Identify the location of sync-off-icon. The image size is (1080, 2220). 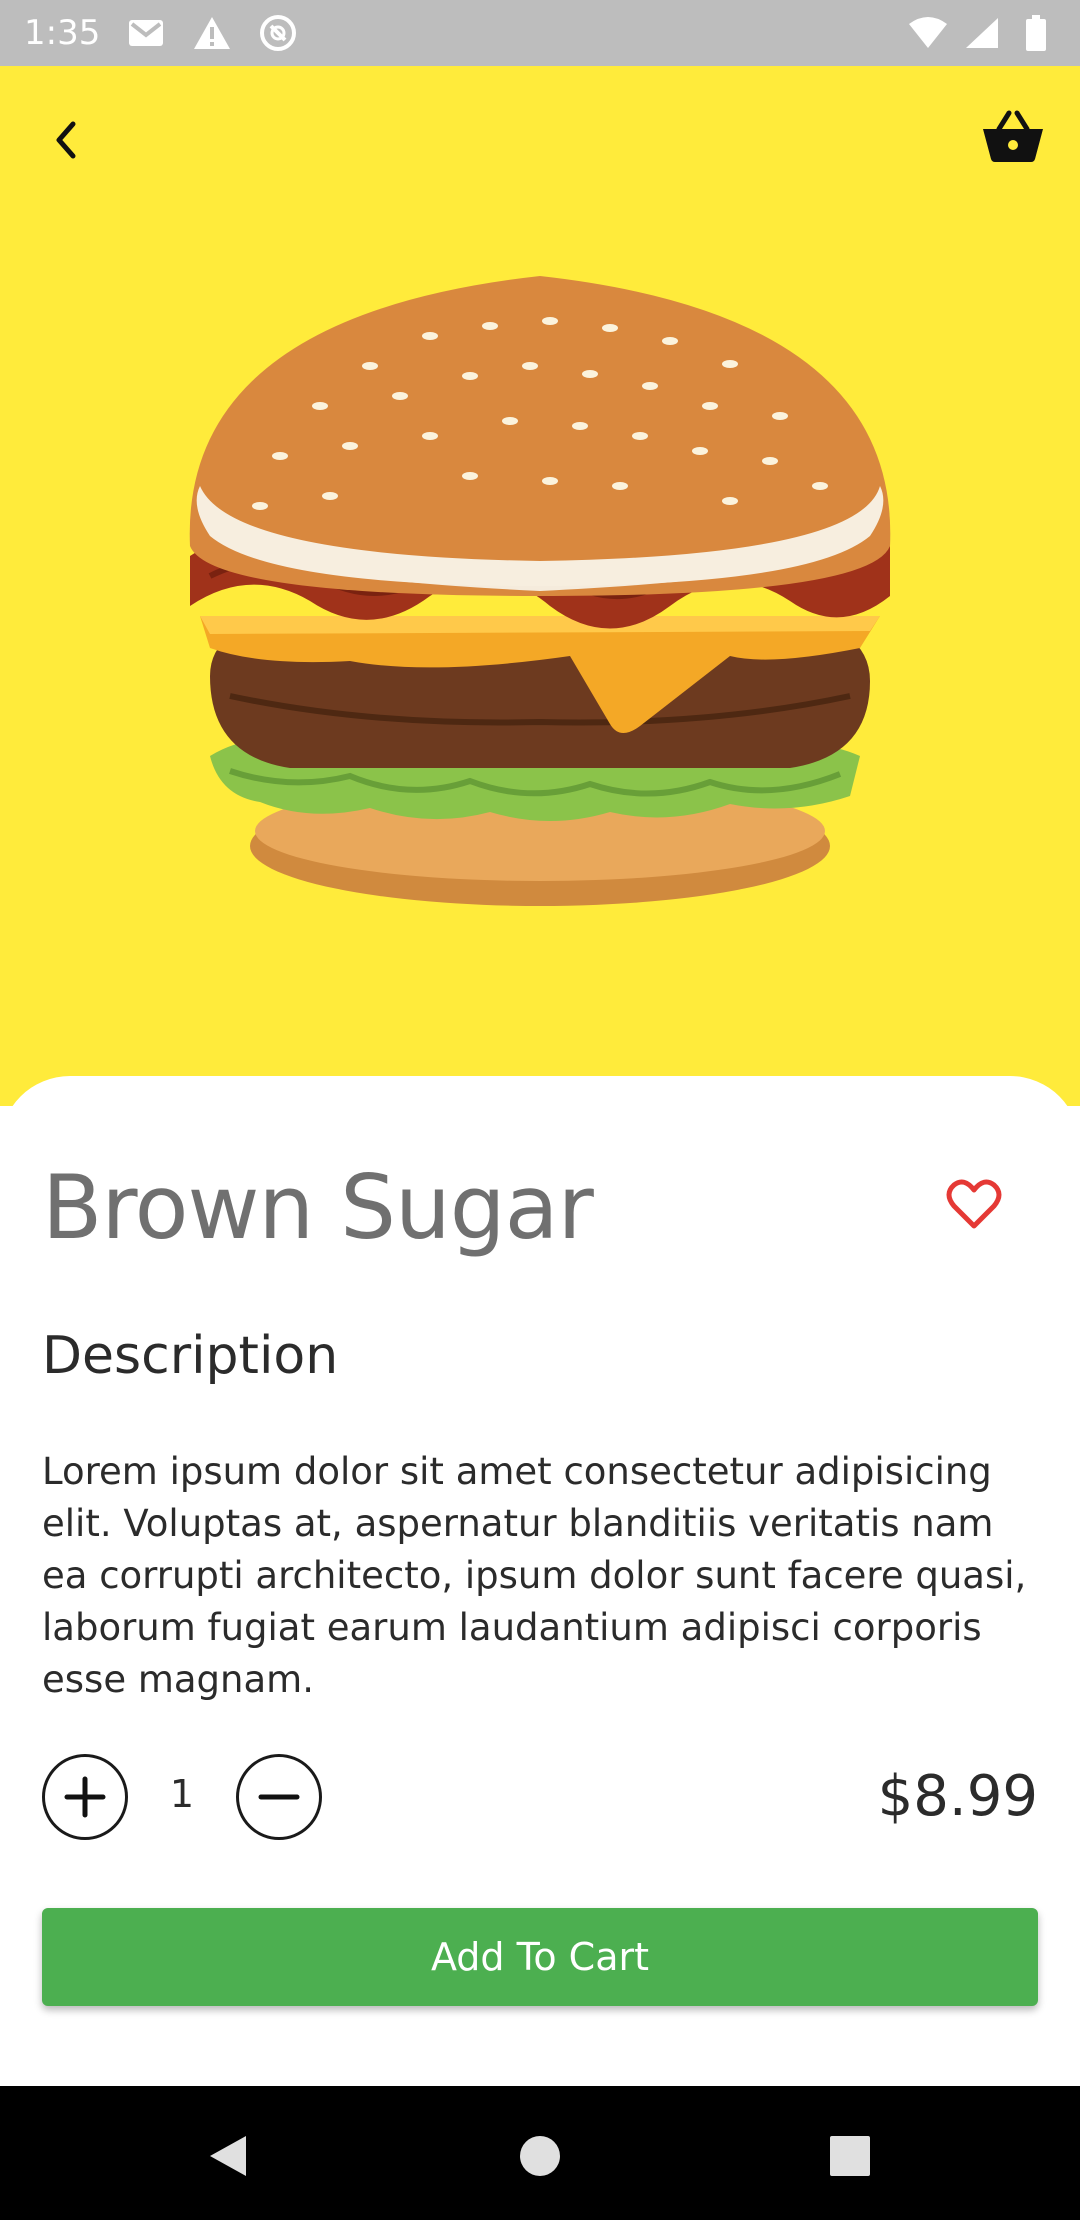
(278, 33).